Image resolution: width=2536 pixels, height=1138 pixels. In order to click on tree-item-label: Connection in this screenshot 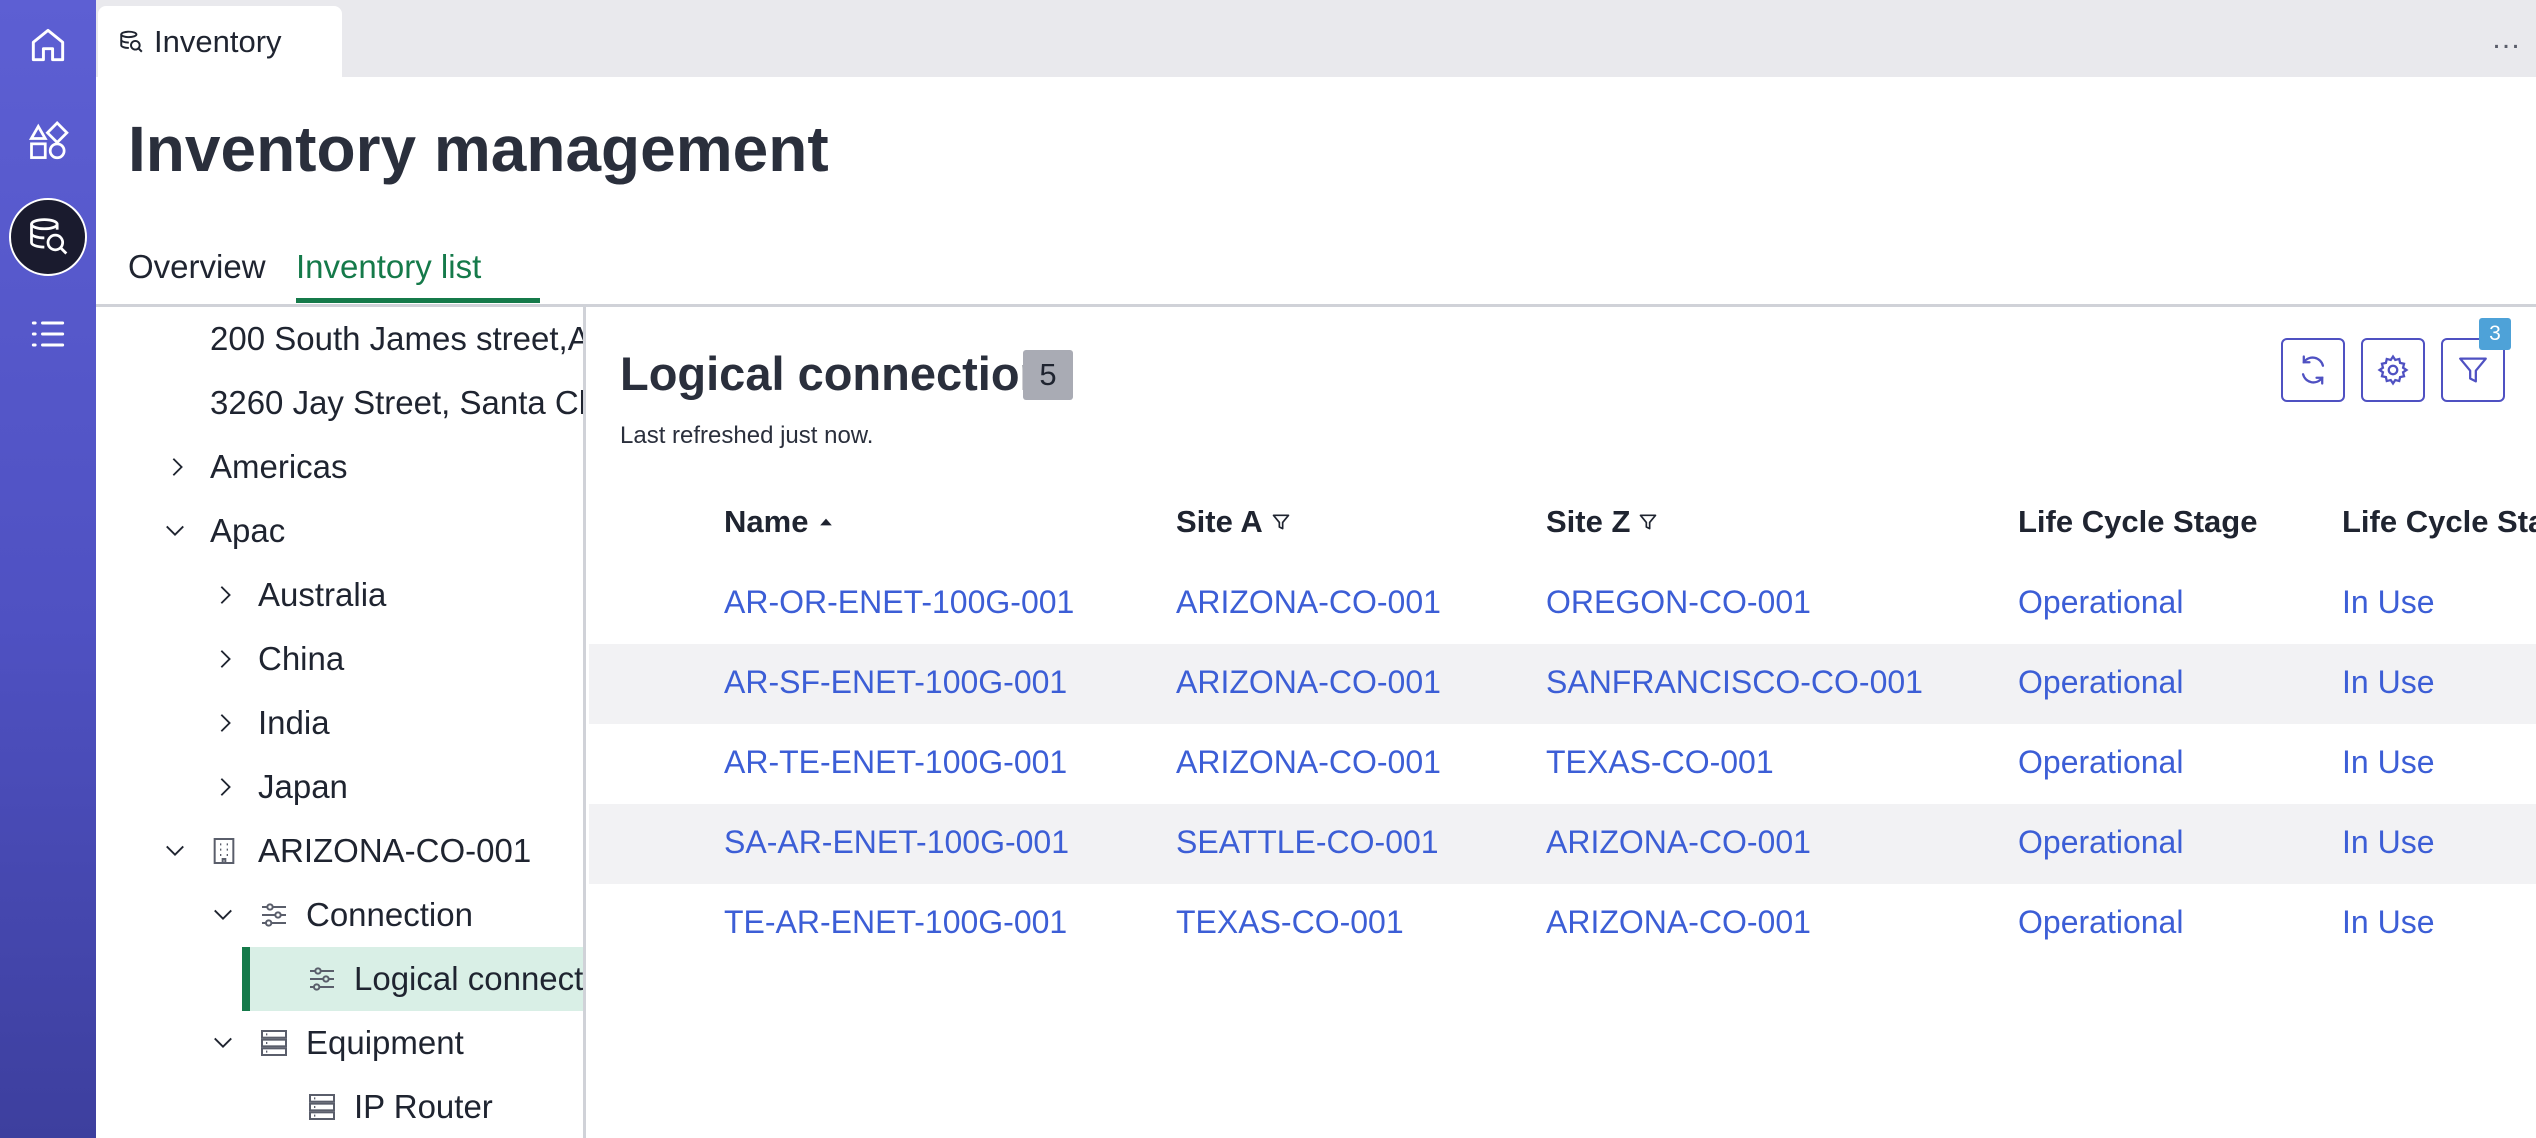, I will do `click(389, 914)`.